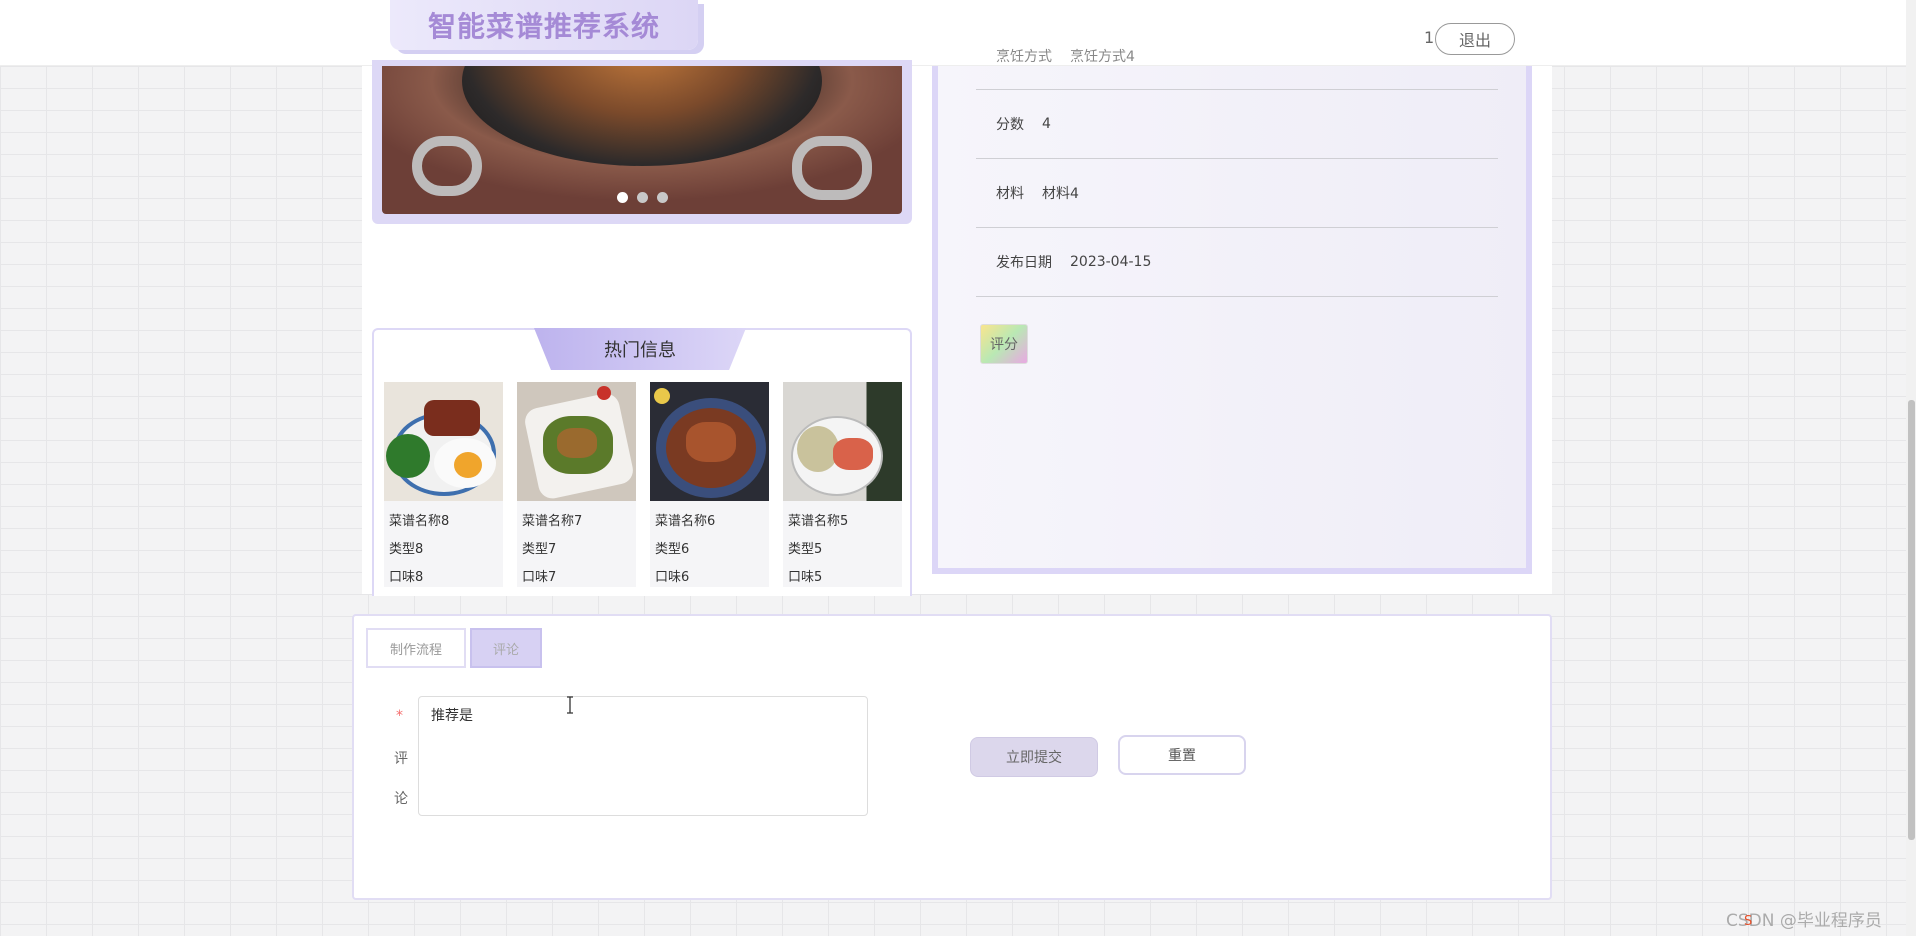 This screenshot has height=936, width=1916. I want to click on rate-button: 评分, so click(1004, 344).